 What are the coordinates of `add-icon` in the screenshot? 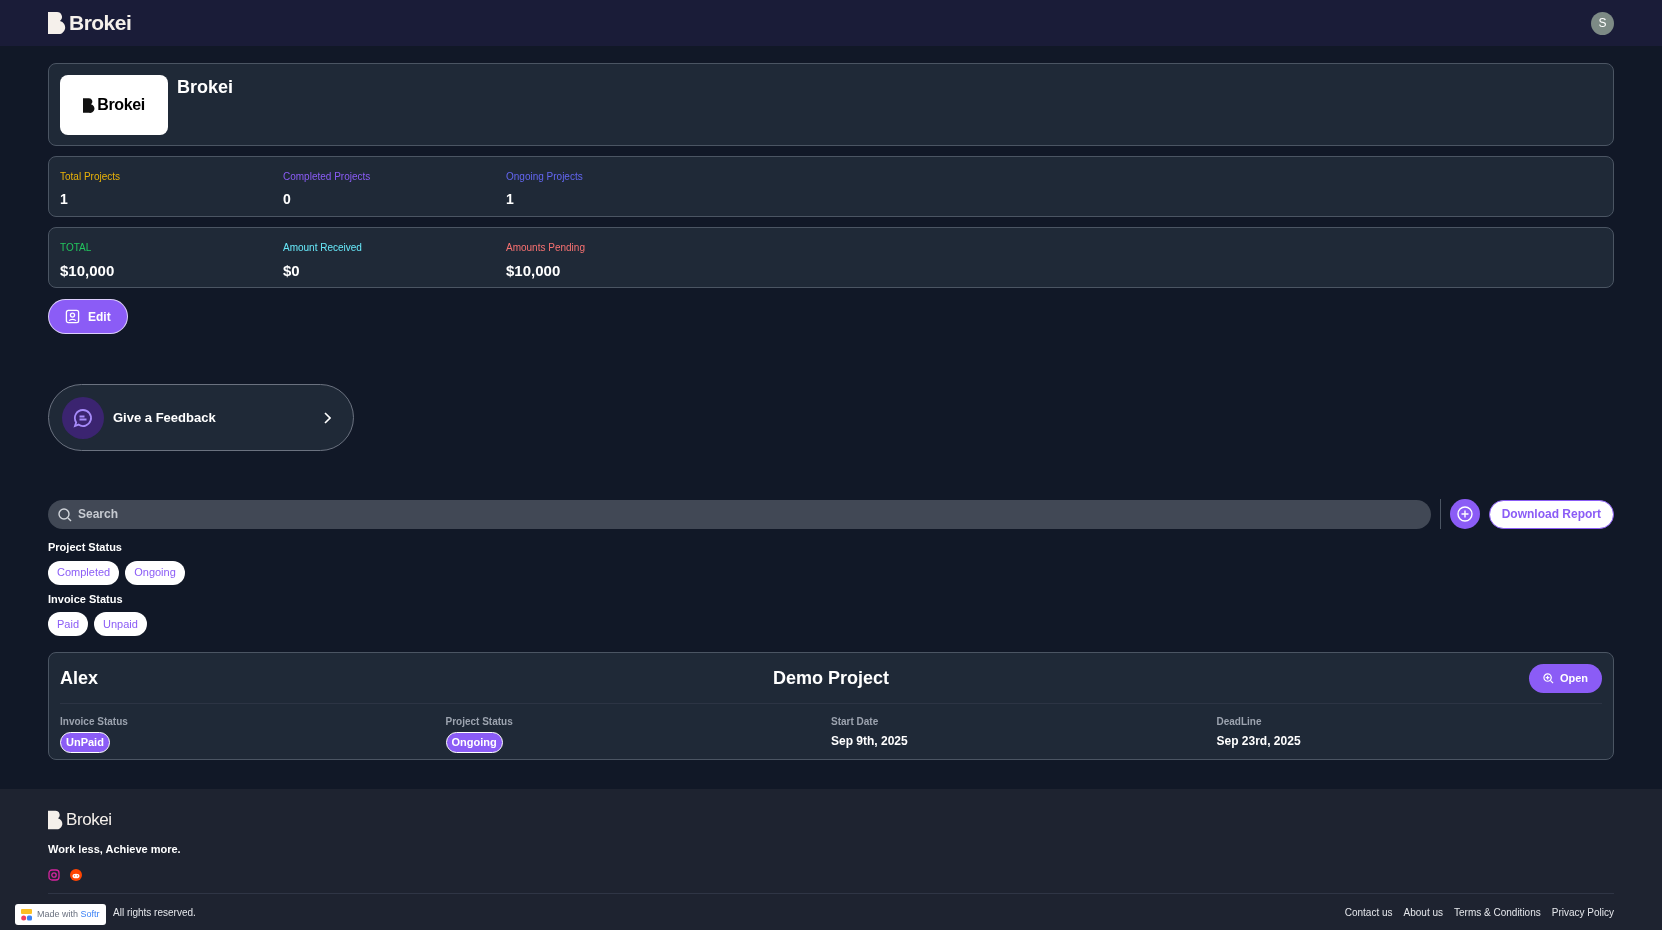 It's located at (1464, 514).